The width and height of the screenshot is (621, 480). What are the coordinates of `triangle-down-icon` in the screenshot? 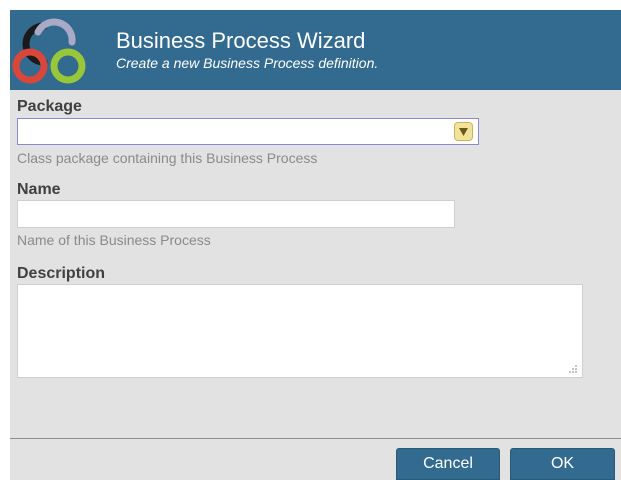 It's located at (463, 132).